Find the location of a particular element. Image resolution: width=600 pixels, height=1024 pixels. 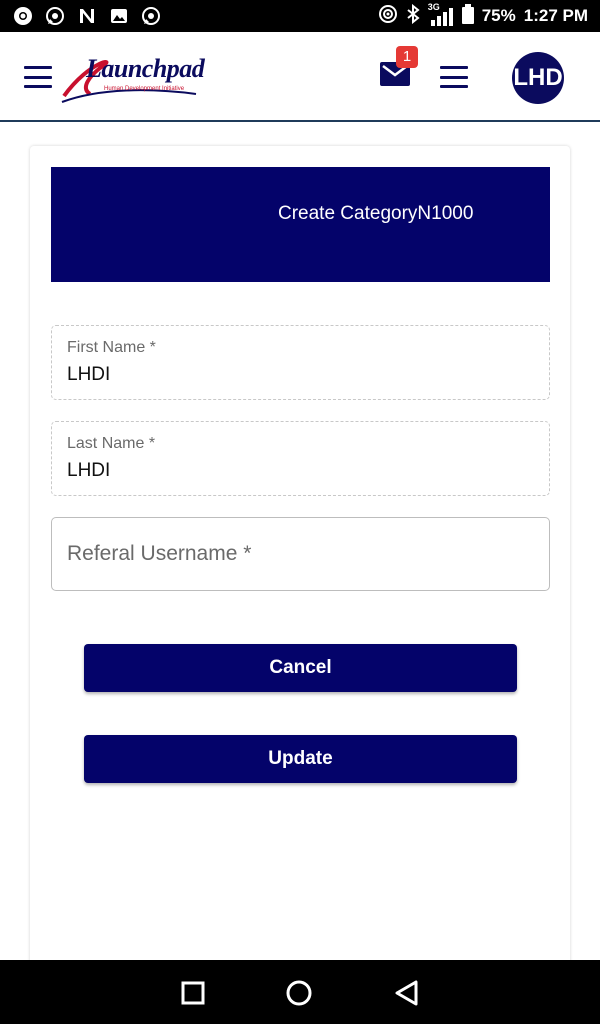

last-name-label: Last Name * is located at coordinates (111, 443).